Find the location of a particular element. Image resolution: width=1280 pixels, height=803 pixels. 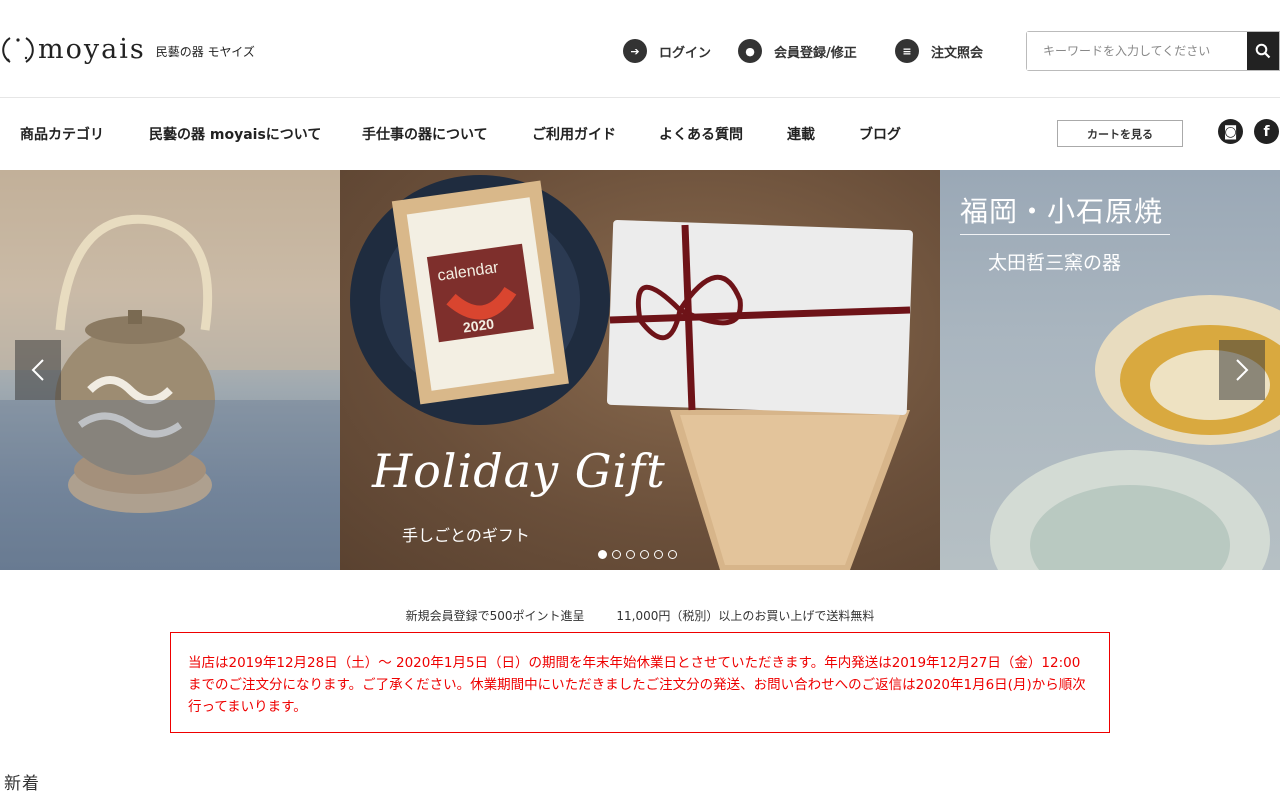

points-info: 新規会員登録で500ポイント進呈 is located at coordinates (495, 616).